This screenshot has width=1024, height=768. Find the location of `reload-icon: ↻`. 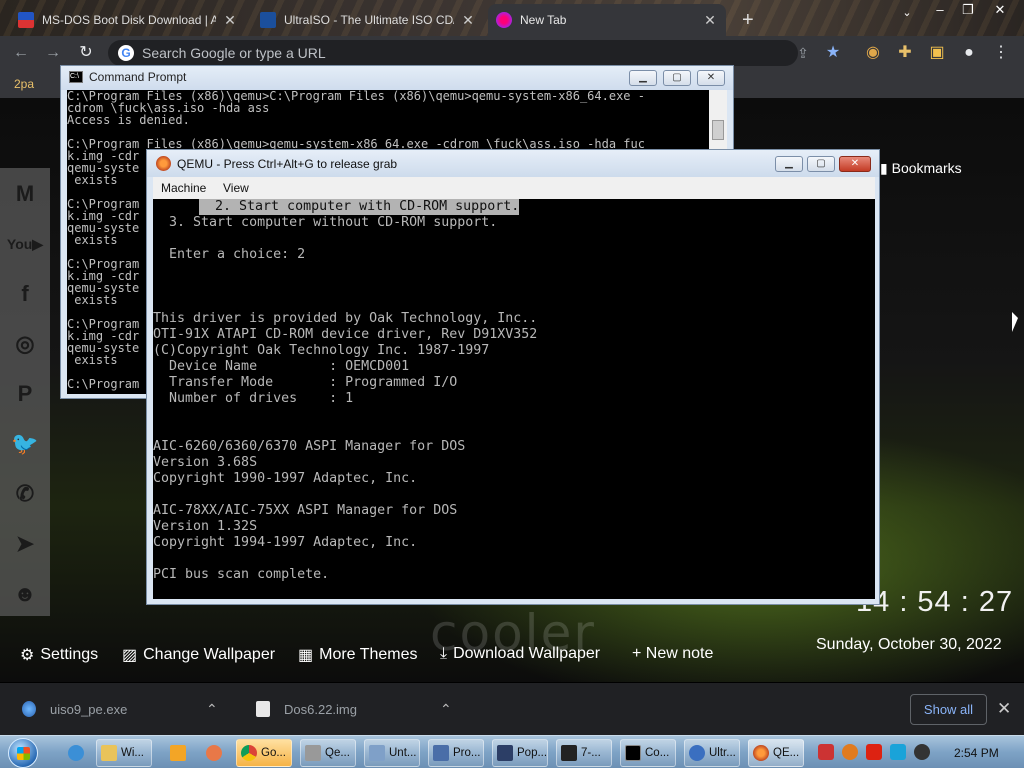

reload-icon: ↻ is located at coordinates (86, 53).